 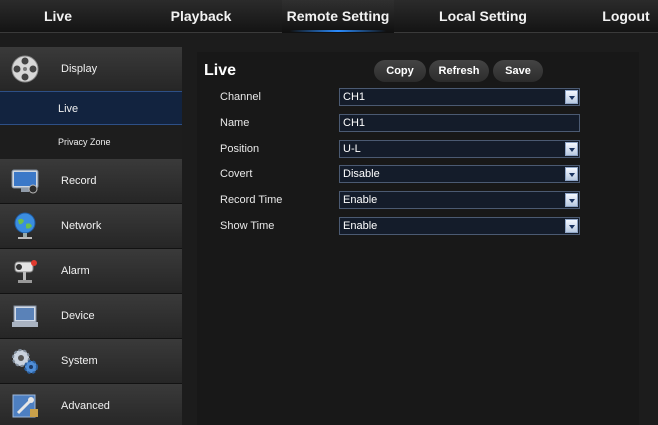 What do you see at coordinates (91, 108) in the screenshot?
I see `sidebar-subitem-live: Live` at bounding box center [91, 108].